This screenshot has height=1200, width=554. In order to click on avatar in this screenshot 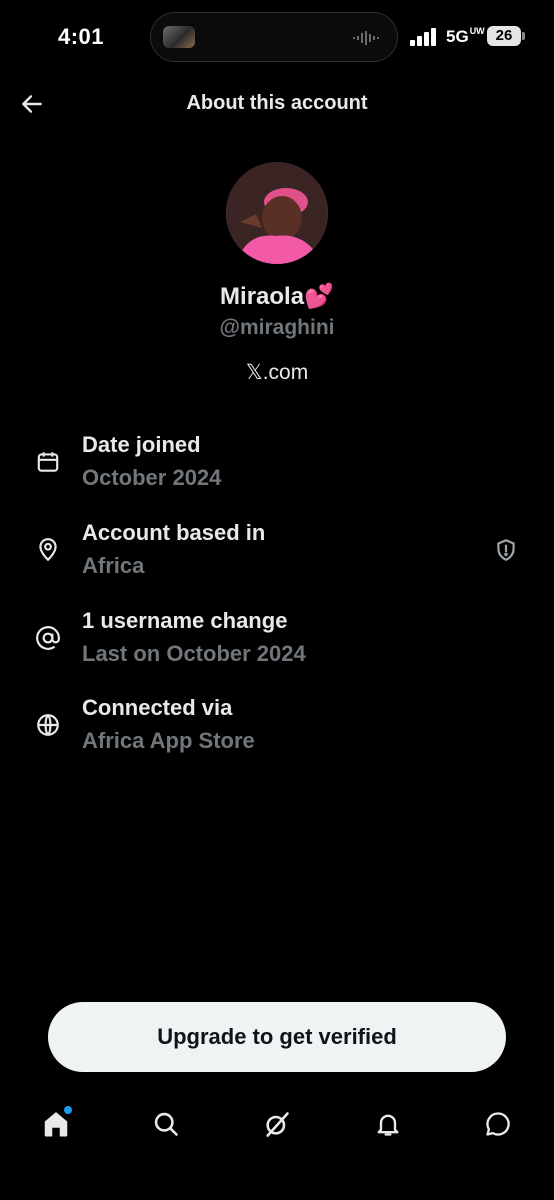, I will do `click(277, 213)`.